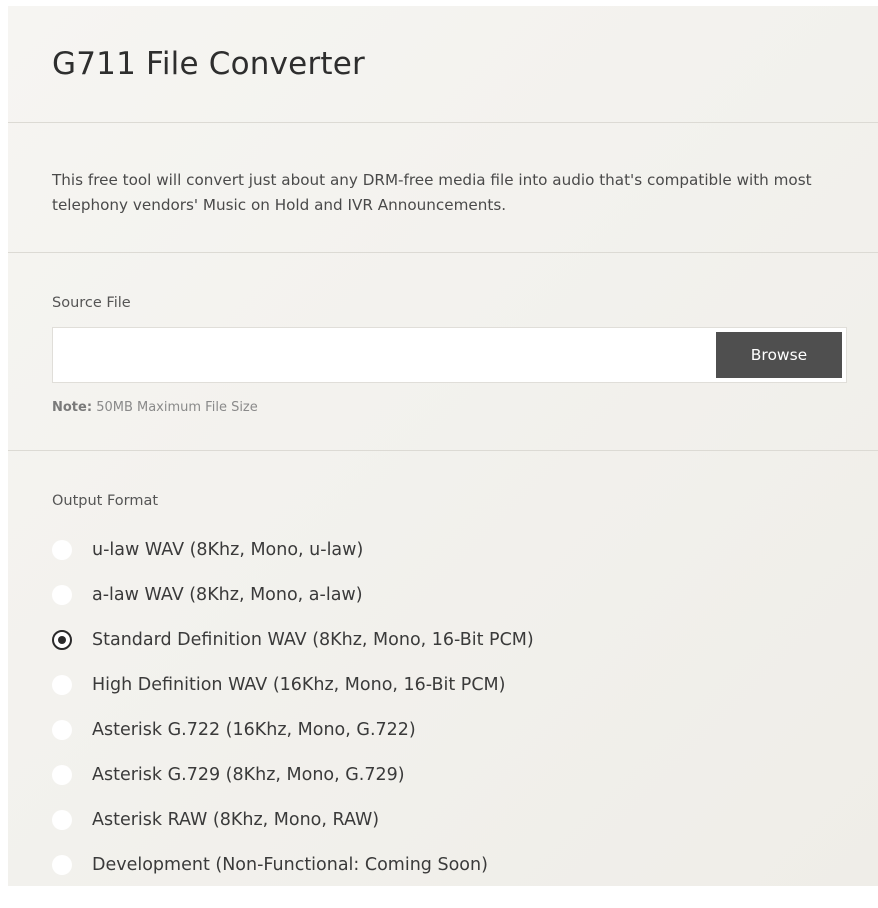 This screenshot has width=878, height=908. I want to click on format-option-raw: Asterisk RAW (8Khz, Mono, RAW), so click(293, 819).